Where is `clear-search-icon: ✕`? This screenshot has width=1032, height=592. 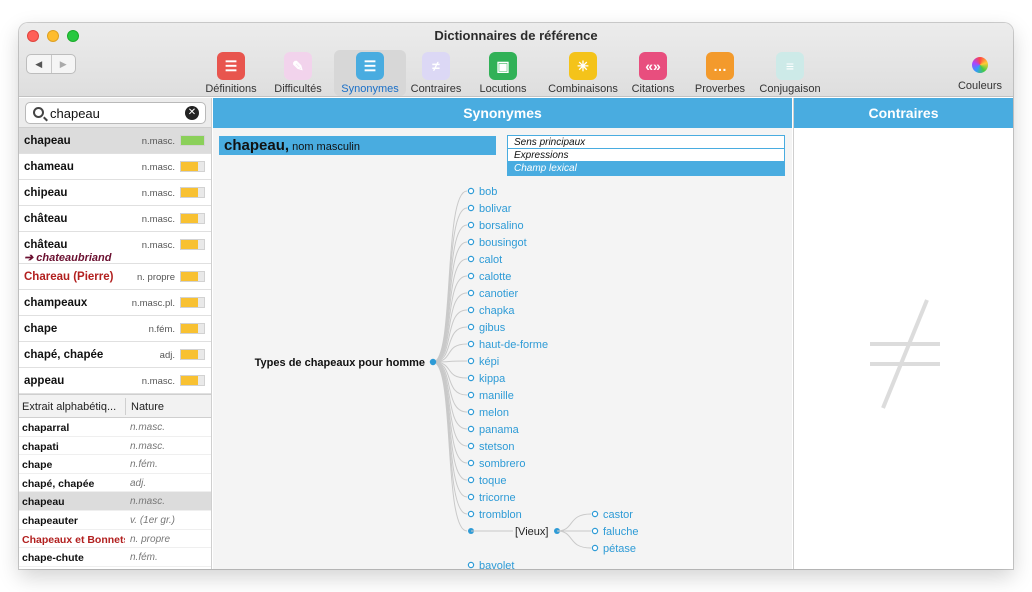 clear-search-icon: ✕ is located at coordinates (192, 113).